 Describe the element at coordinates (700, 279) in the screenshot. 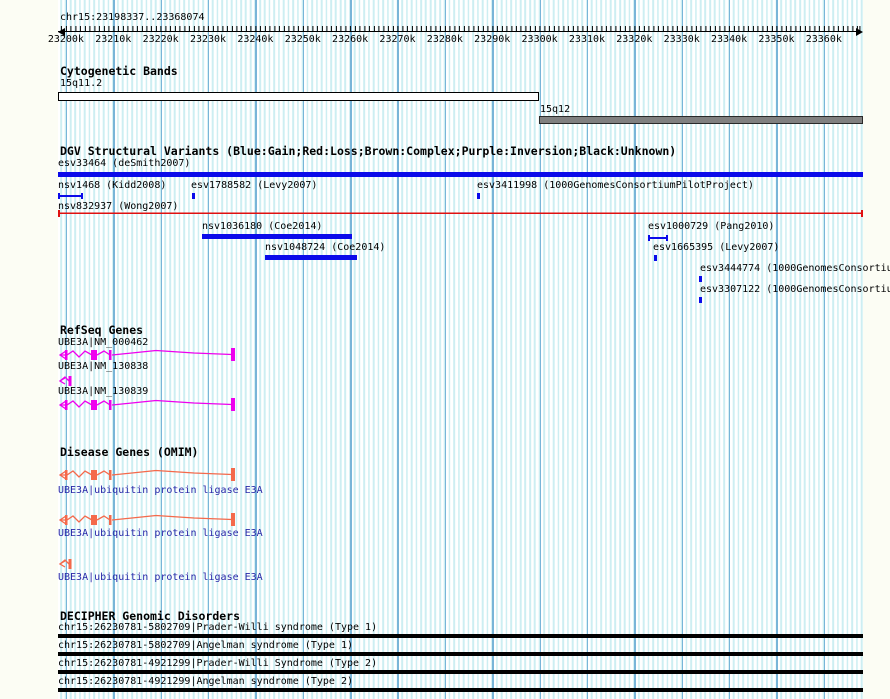

I see `variant-tick-esv3444774` at that location.